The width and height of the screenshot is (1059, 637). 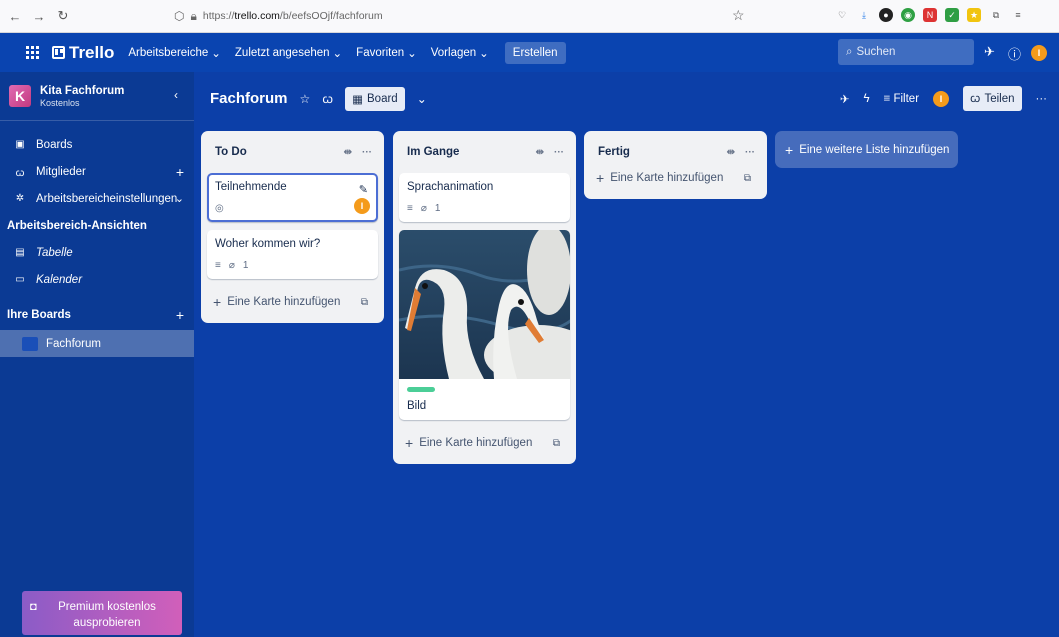 I want to click on extensions-toolbar: ♡ ⤓ ● ◉ N ✓ ★ ⧉ ≡, so click(x=930, y=15).